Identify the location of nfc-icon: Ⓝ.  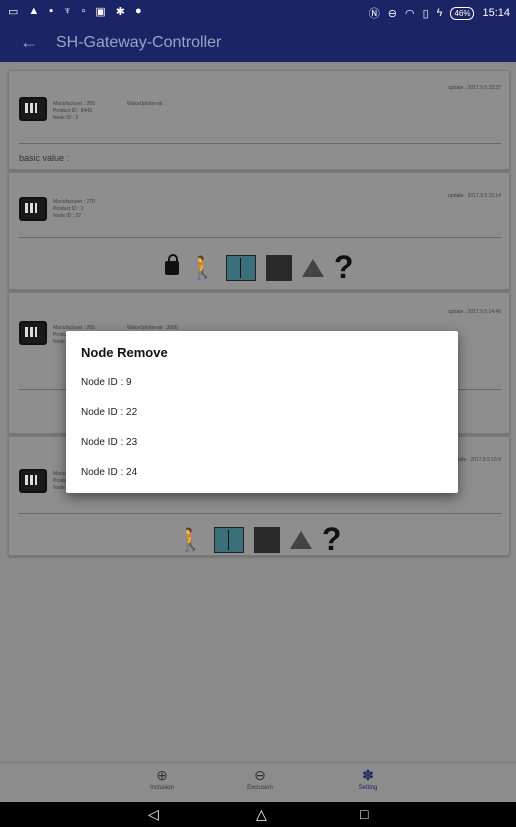
(374, 14).